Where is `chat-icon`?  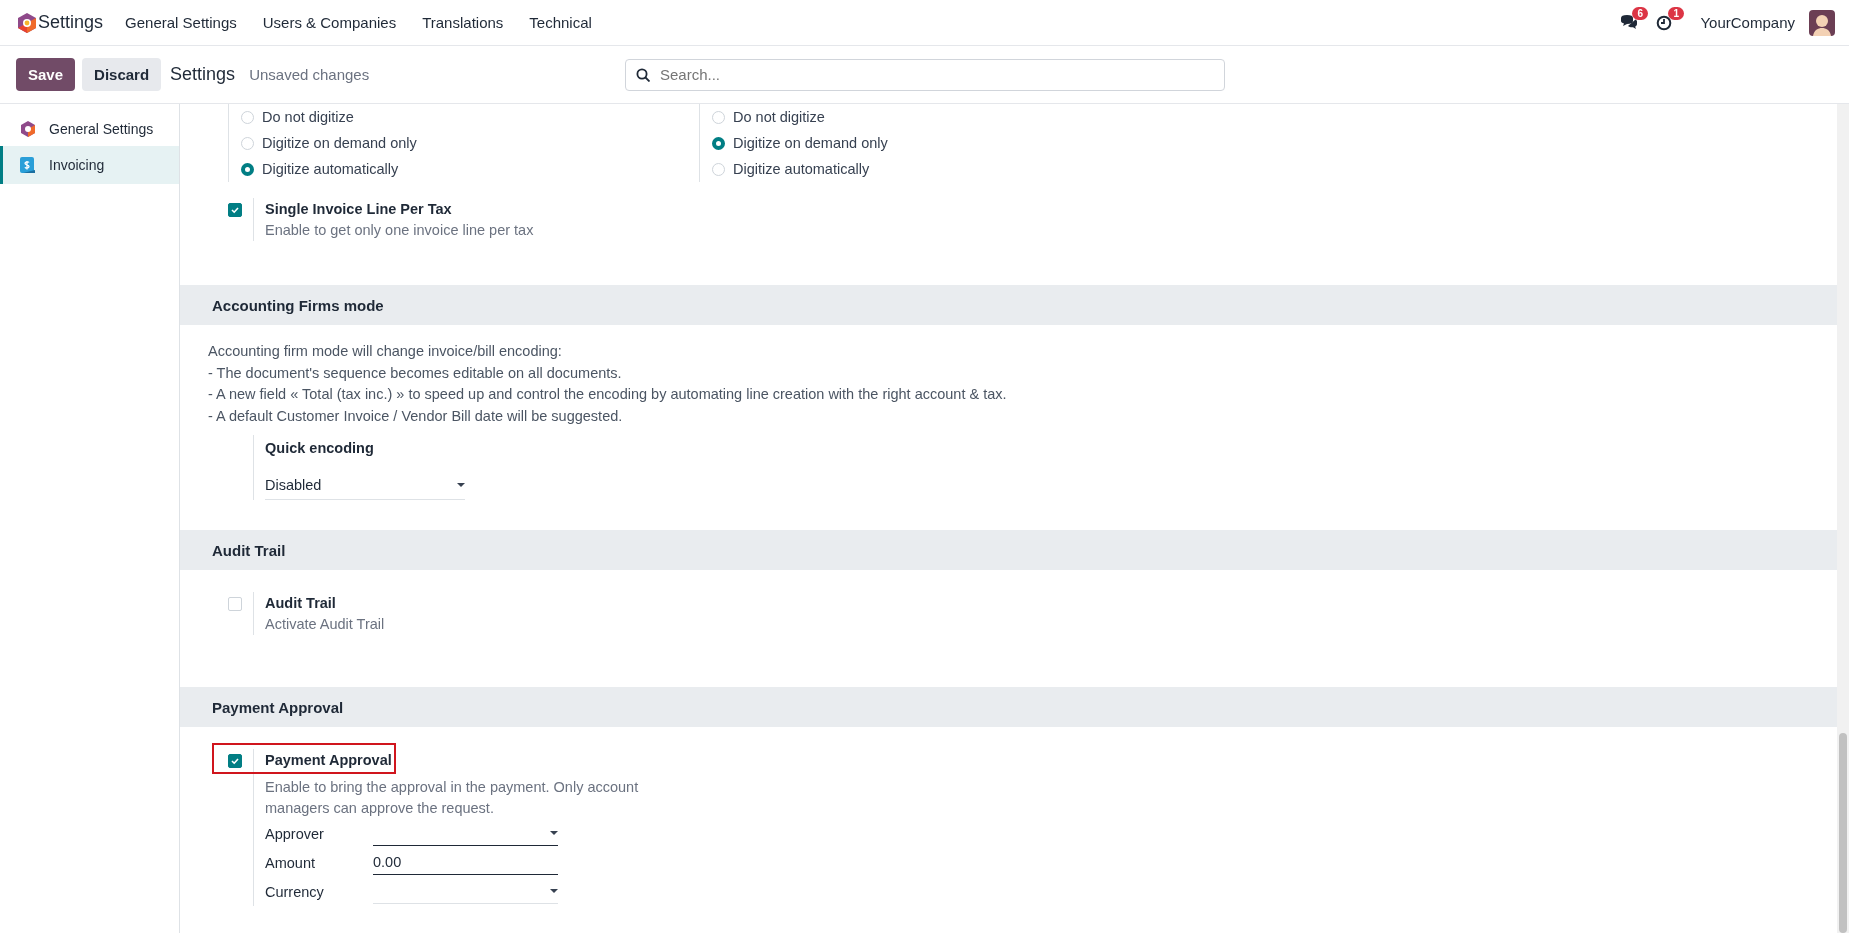 chat-icon is located at coordinates (1629, 22).